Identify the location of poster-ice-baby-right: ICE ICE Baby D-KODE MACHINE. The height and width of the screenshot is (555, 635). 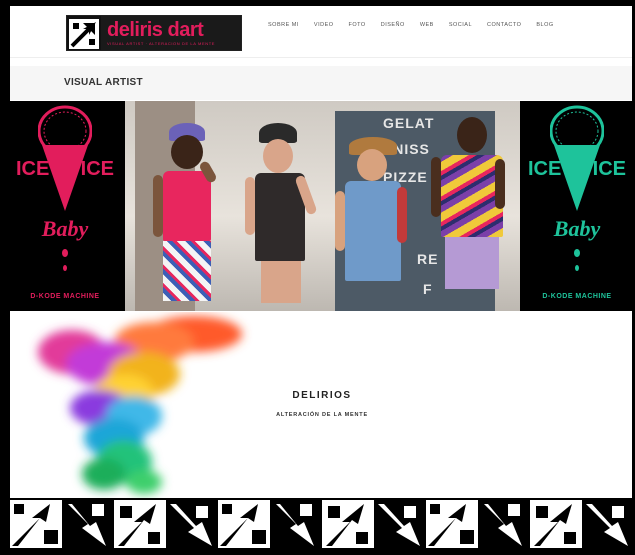
(577, 206).